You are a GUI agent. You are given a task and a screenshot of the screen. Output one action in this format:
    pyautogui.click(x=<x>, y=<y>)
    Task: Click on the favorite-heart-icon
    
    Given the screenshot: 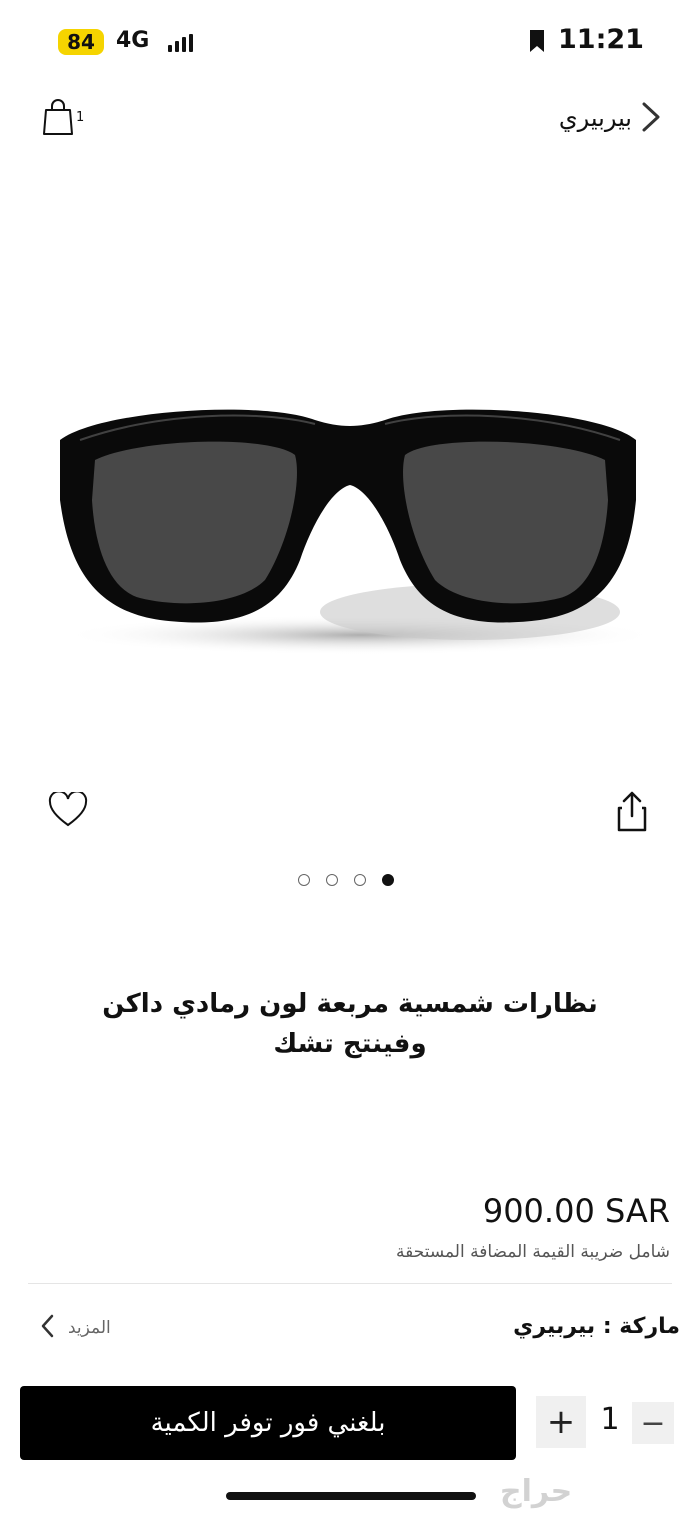 What is the action you would take?
    pyautogui.click(x=68, y=811)
    